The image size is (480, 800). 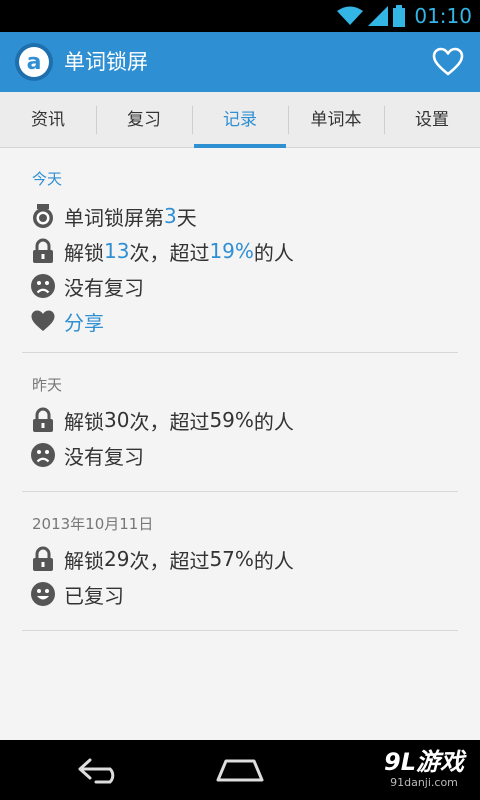 I want to click on wifi-icon, so click(x=350, y=15).